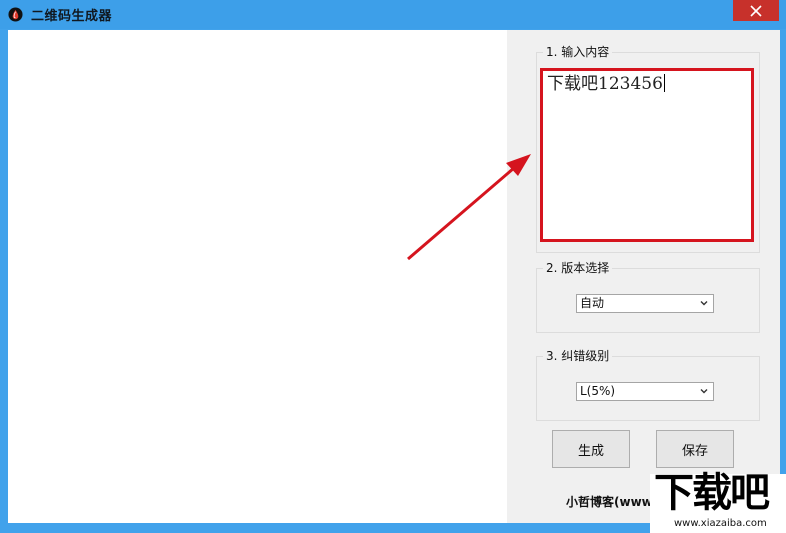 Image resolution: width=786 pixels, height=533 pixels. What do you see at coordinates (72, 16) in the screenshot?
I see `window-title: 二维码生成器` at bounding box center [72, 16].